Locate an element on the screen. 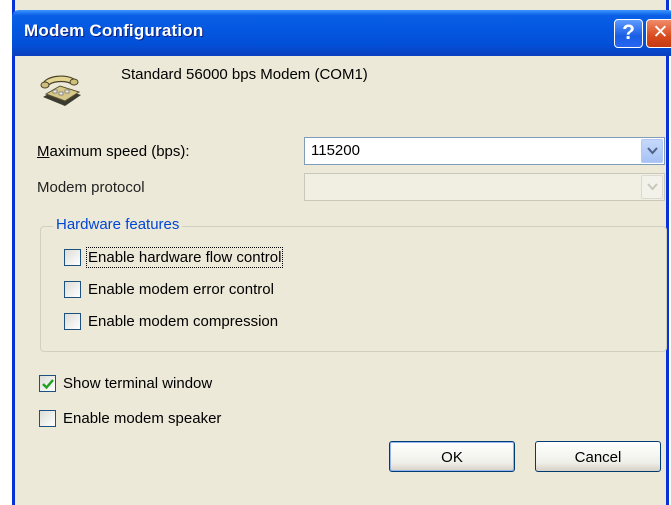 The width and height of the screenshot is (671, 505). close-button: ✕ is located at coordinates (658, 33).